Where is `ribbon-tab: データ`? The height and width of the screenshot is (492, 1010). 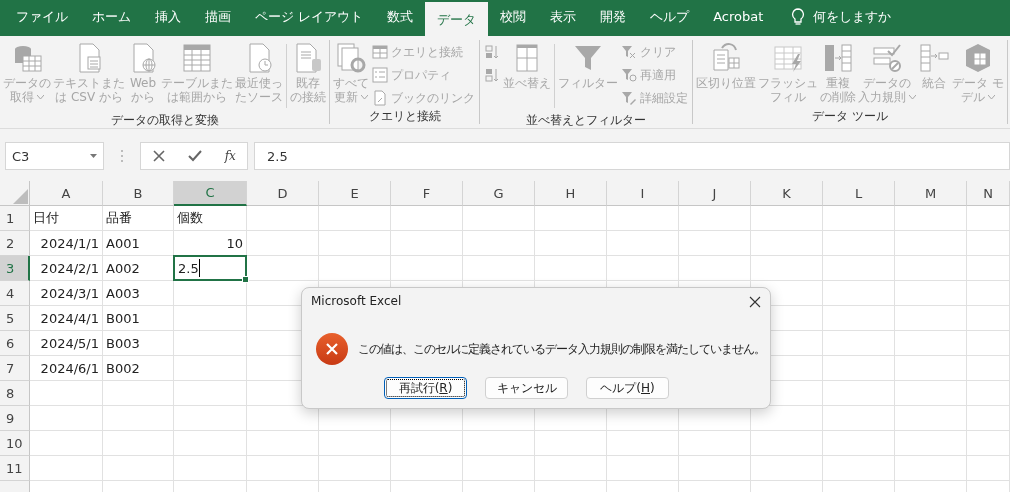 ribbon-tab: データ is located at coordinates (457, 19).